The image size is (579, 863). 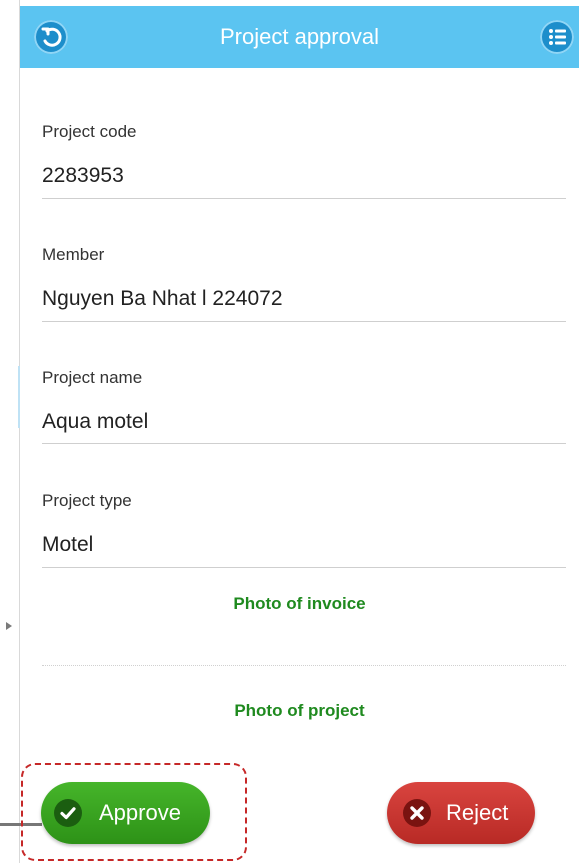 I want to click on callout-arrow-icon, so click(x=9, y=626).